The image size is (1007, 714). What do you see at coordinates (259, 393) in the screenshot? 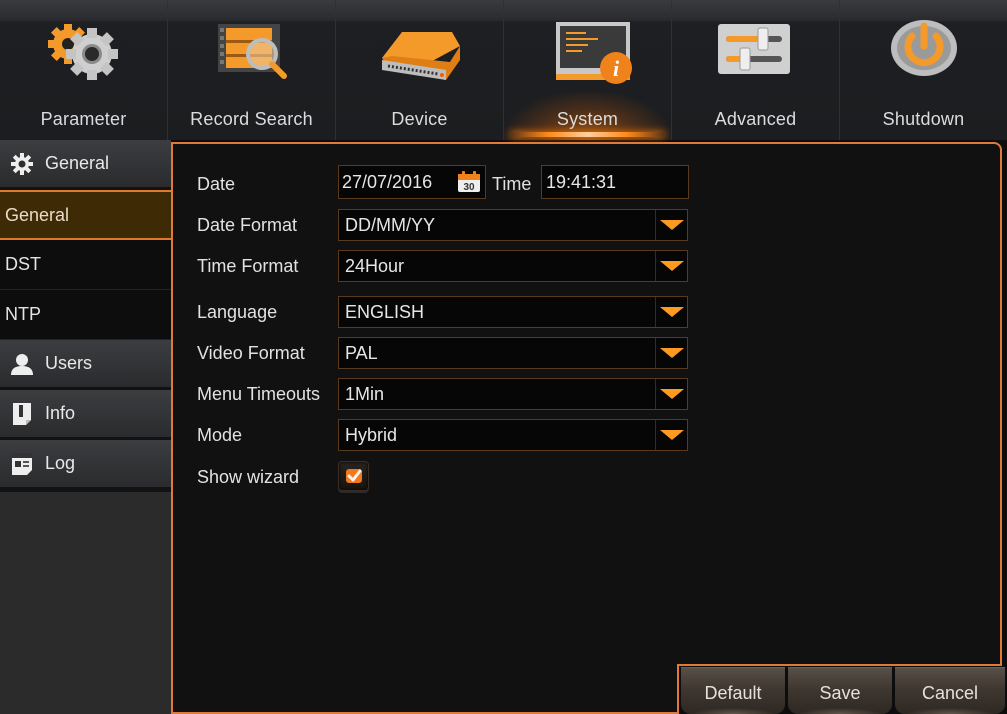
I see `menu-timeouts-label: Menu Timeouts` at bounding box center [259, 393].